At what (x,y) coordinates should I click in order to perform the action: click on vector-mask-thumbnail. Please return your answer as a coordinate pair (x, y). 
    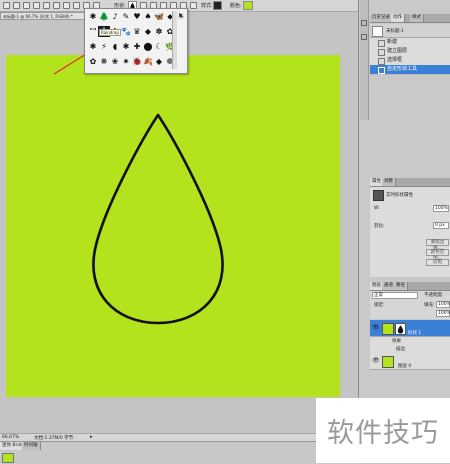
    Looking at the image, I should click on (400, 329).